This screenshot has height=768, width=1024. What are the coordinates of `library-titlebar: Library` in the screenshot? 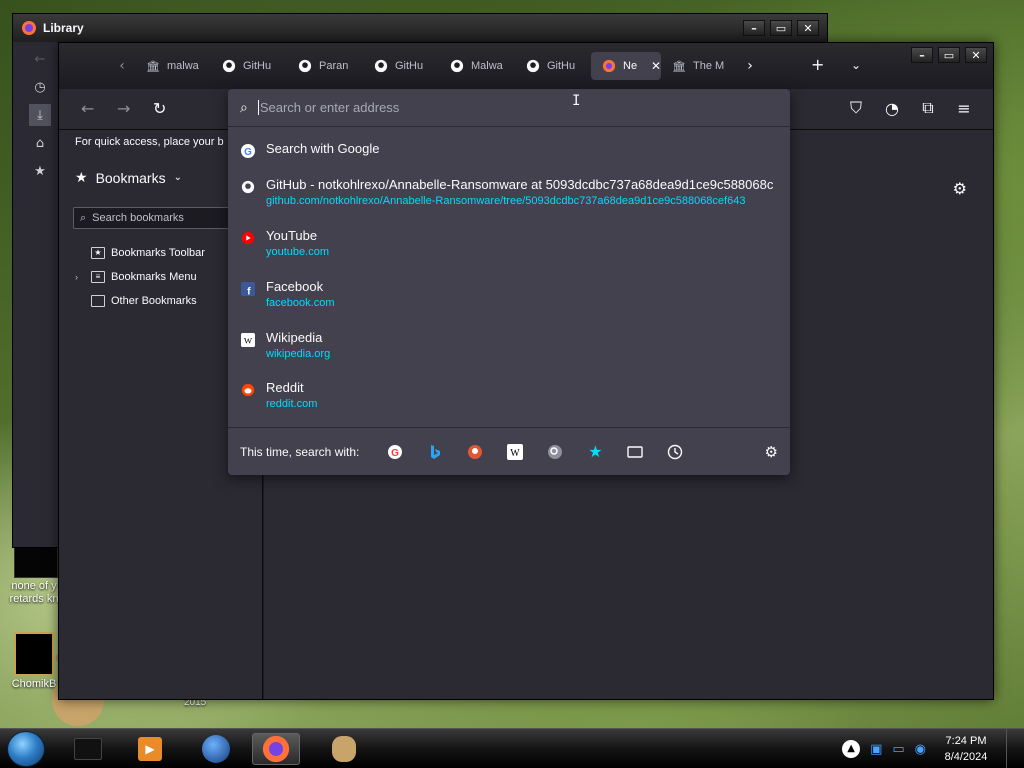 It's located at (420, 28).